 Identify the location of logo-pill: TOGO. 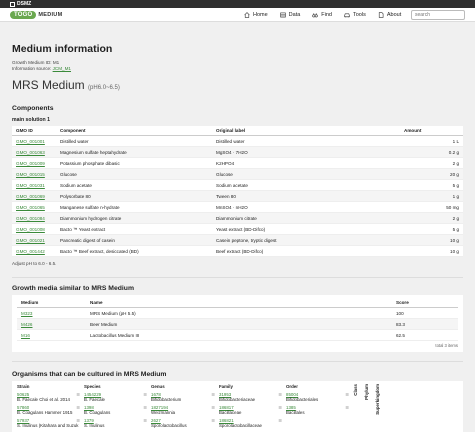
(23, 14).